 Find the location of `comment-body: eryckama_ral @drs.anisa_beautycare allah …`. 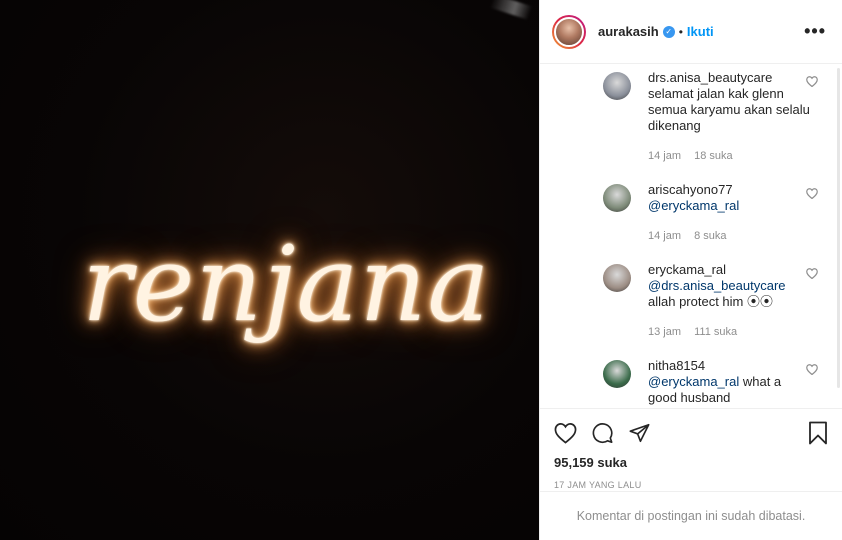

comment-body: eryckama_ral @drs.anisa_beautycare allah … is located at coordinates (730, 310).